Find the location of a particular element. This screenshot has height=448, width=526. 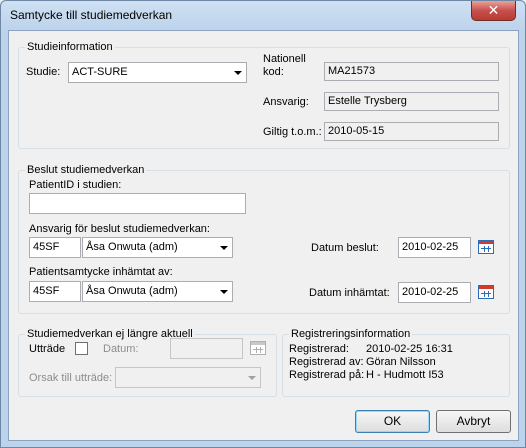

patientid-input is located at coordinates (137, 203).